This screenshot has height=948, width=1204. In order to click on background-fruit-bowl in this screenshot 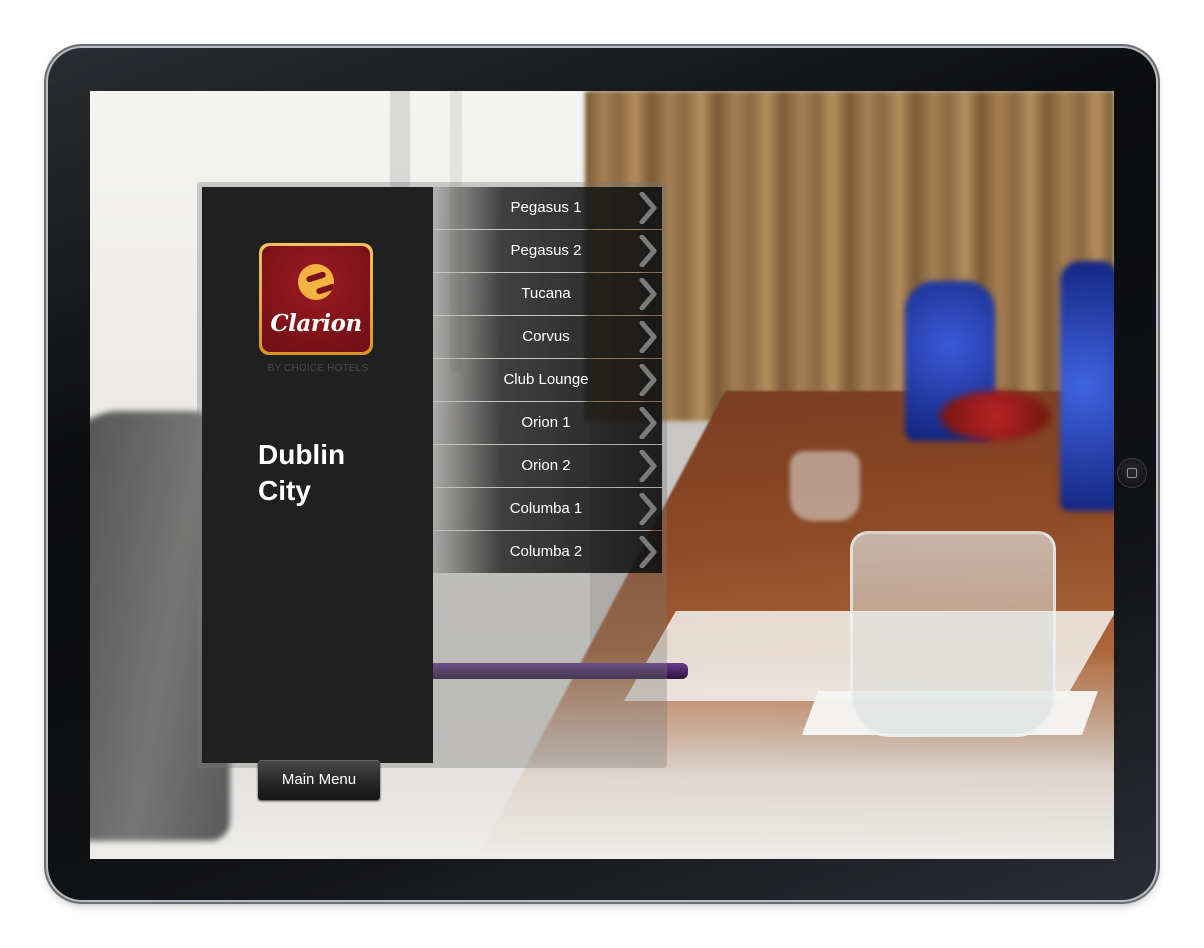, I will do `click(995, 416)`.